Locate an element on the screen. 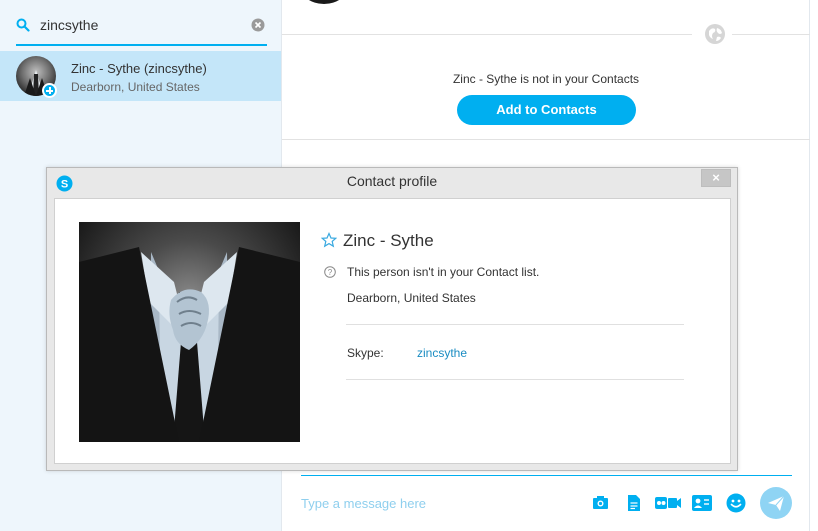  add-to-contacts-button: Add to Contacts is located at coordinates (546, 110).